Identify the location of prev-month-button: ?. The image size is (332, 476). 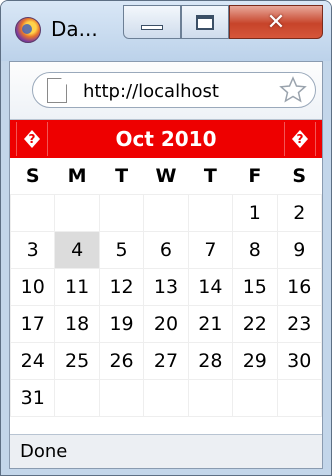
(32, 139).